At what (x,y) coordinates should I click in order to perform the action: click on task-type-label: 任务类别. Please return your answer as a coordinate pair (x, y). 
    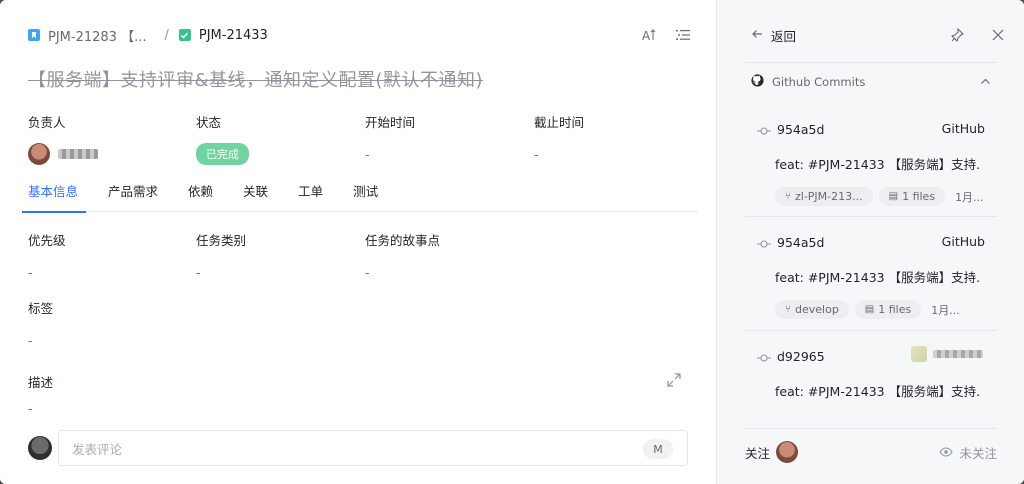
    Looking at the image, I should click on (221, 240).